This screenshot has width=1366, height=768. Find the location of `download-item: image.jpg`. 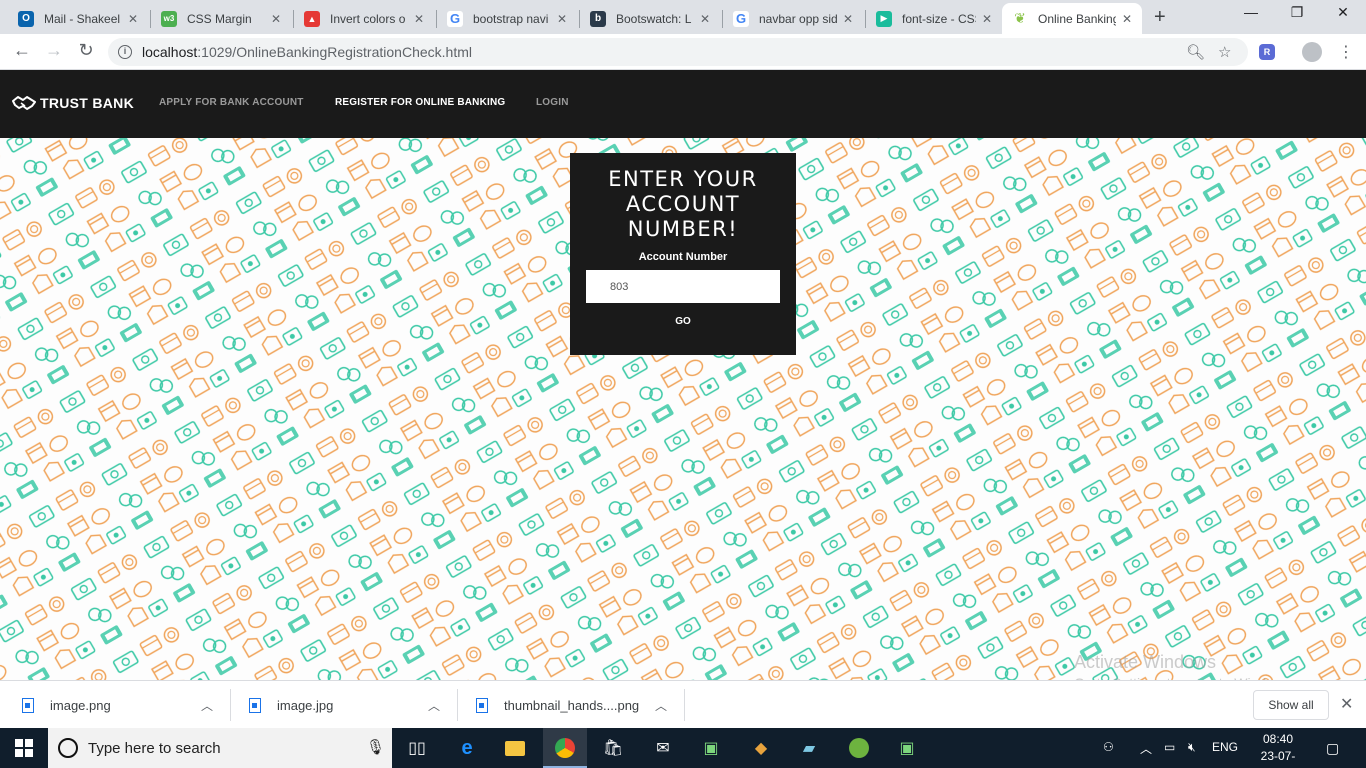

download-item: image.jpg is located at coordinates (291, 705).